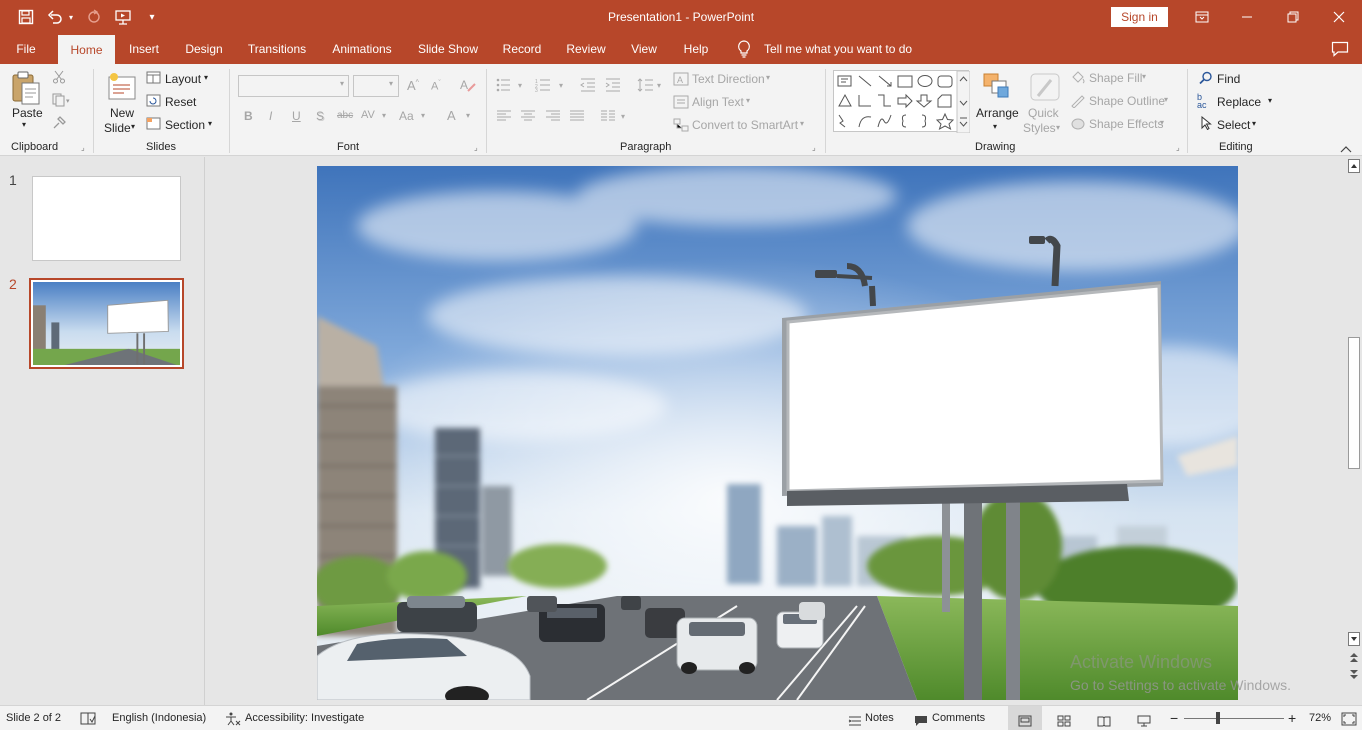  I want to click on tell-me-search: Tell me what you want to do, so click(838, 49).